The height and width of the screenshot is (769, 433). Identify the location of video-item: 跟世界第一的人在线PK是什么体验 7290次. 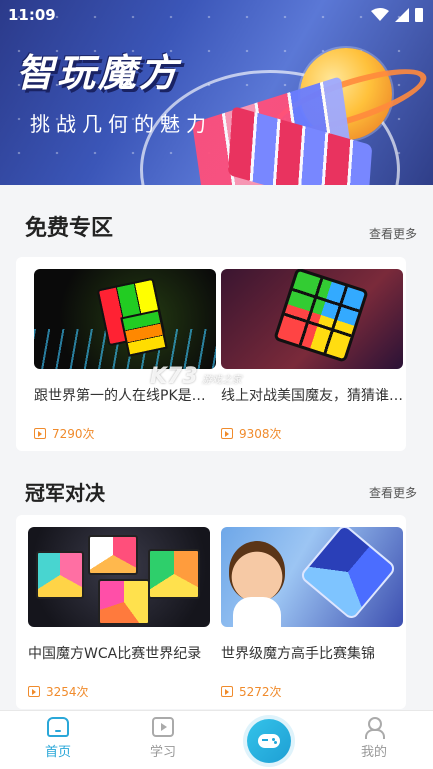
(126, 355).